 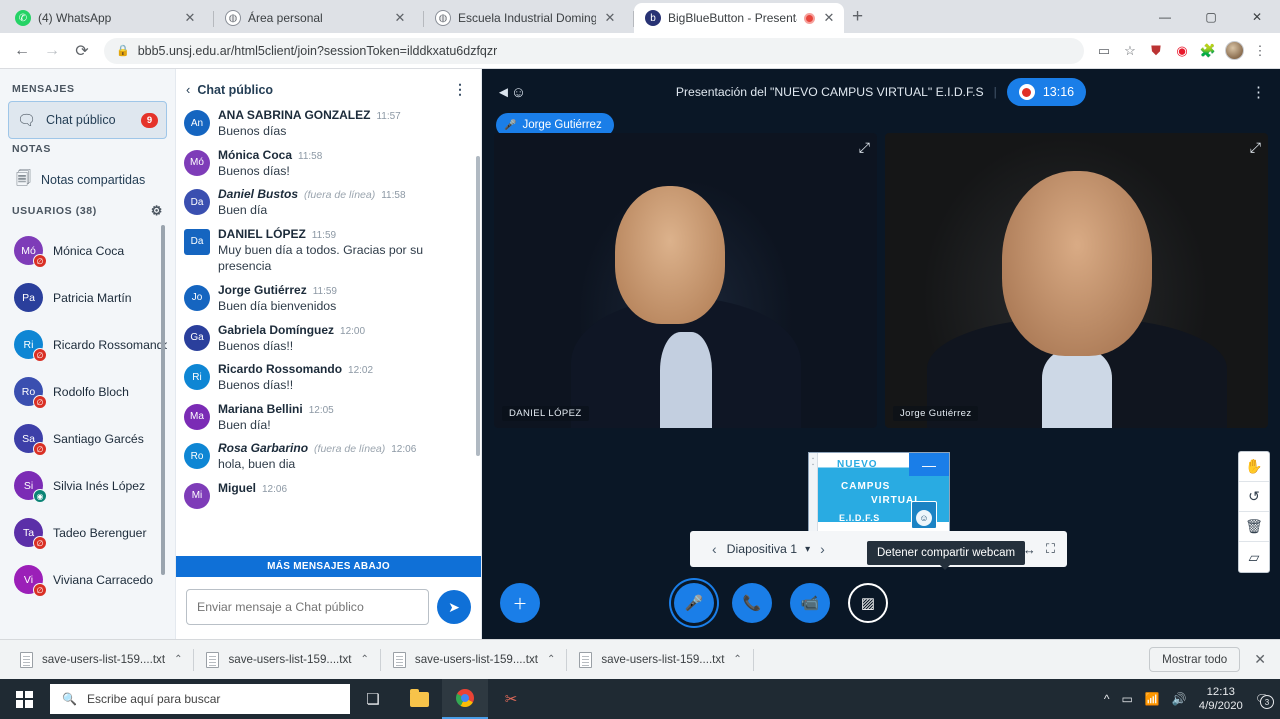 What do you see at coordinates (685, 280) in the screenshot?
I see `webcam-tile: ⤢ DANIEL LÓPEZ` at bounding box center [685, 280].